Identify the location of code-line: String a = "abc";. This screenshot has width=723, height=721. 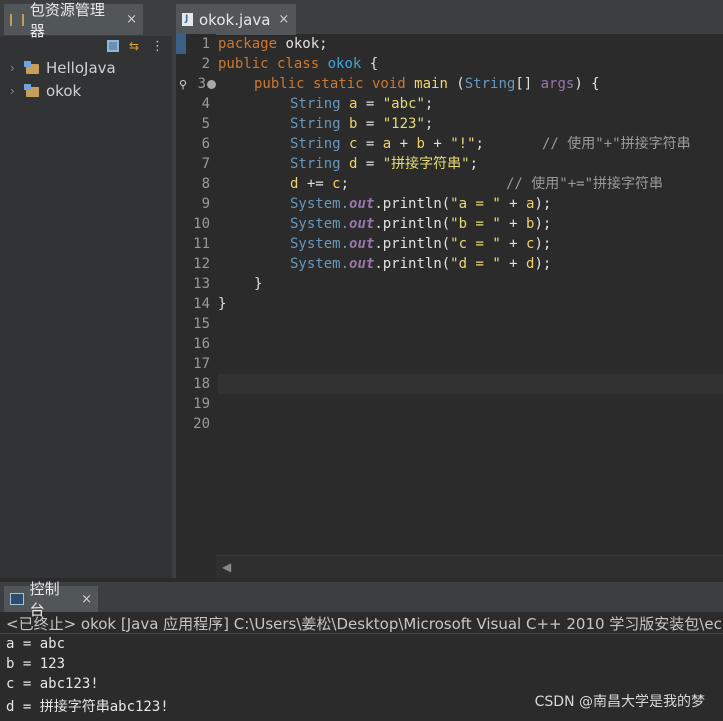
(362, 104).